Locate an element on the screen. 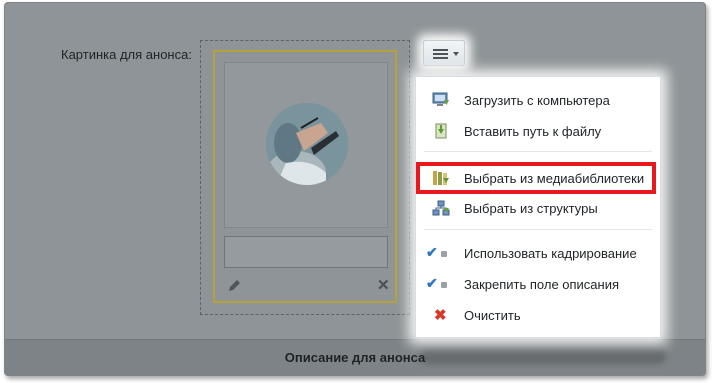 The width and height of the screenshot is (712, 383). pencil-icon is located at coordinates (234, 288).